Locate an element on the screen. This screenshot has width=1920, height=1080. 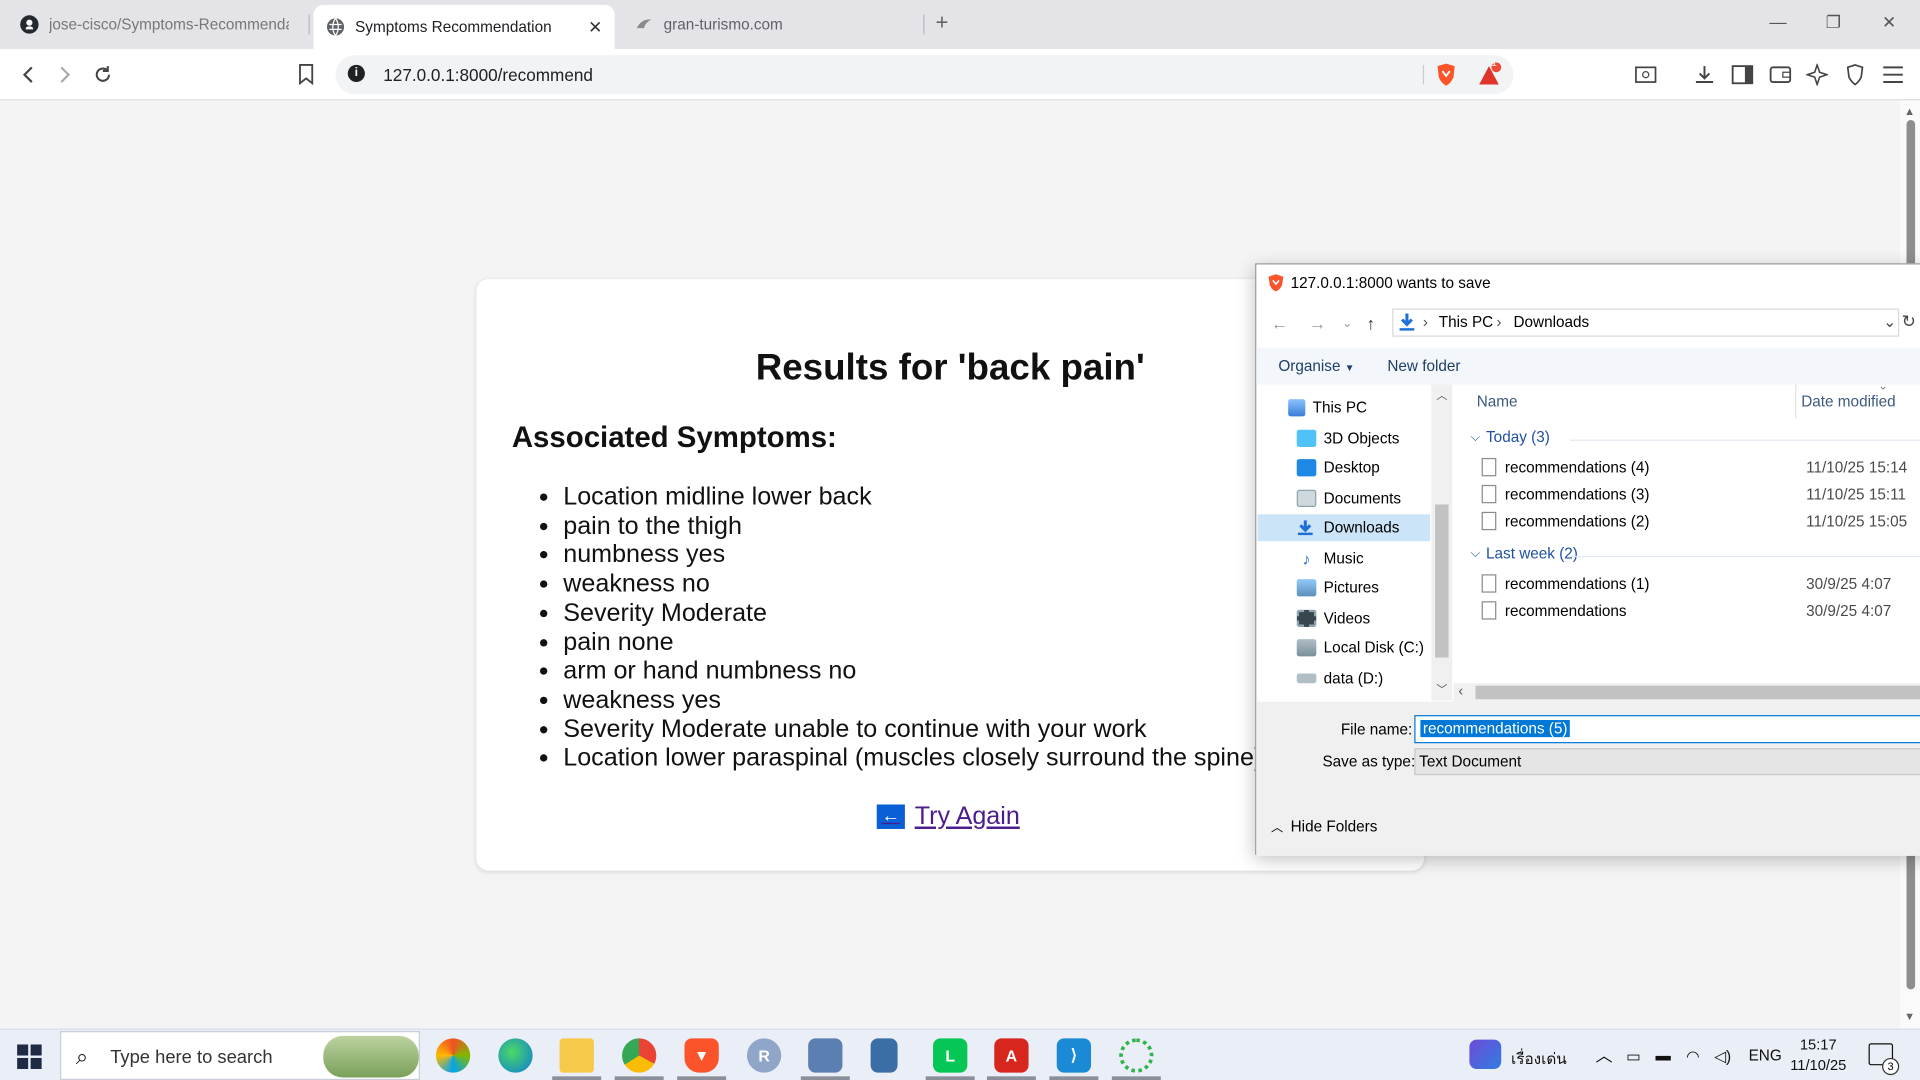
address-breadcrumb: › This PC › Downloads ⌄ is located at coordinates (1646, 322).